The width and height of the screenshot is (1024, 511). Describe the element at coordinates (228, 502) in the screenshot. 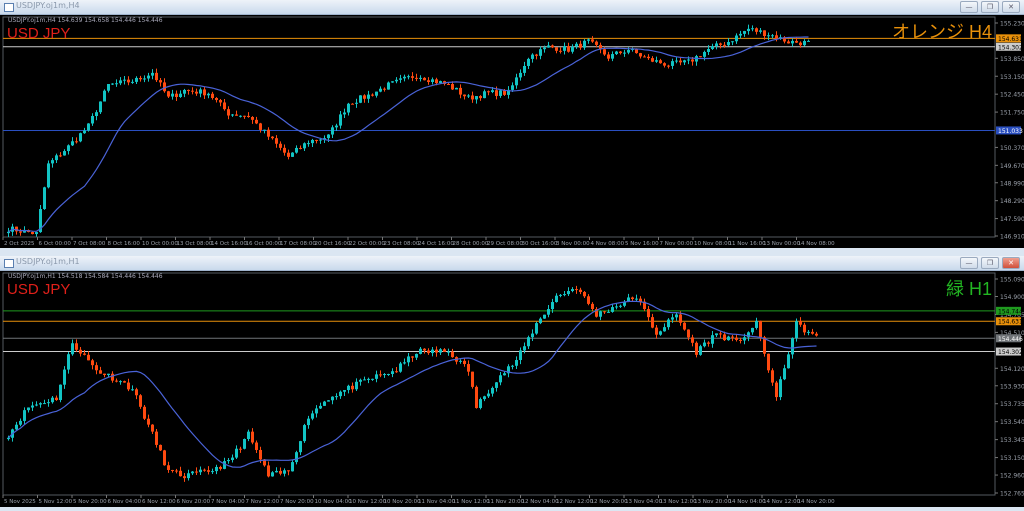

I see `time-axis-label: 7 Nov 04:00` at that location.